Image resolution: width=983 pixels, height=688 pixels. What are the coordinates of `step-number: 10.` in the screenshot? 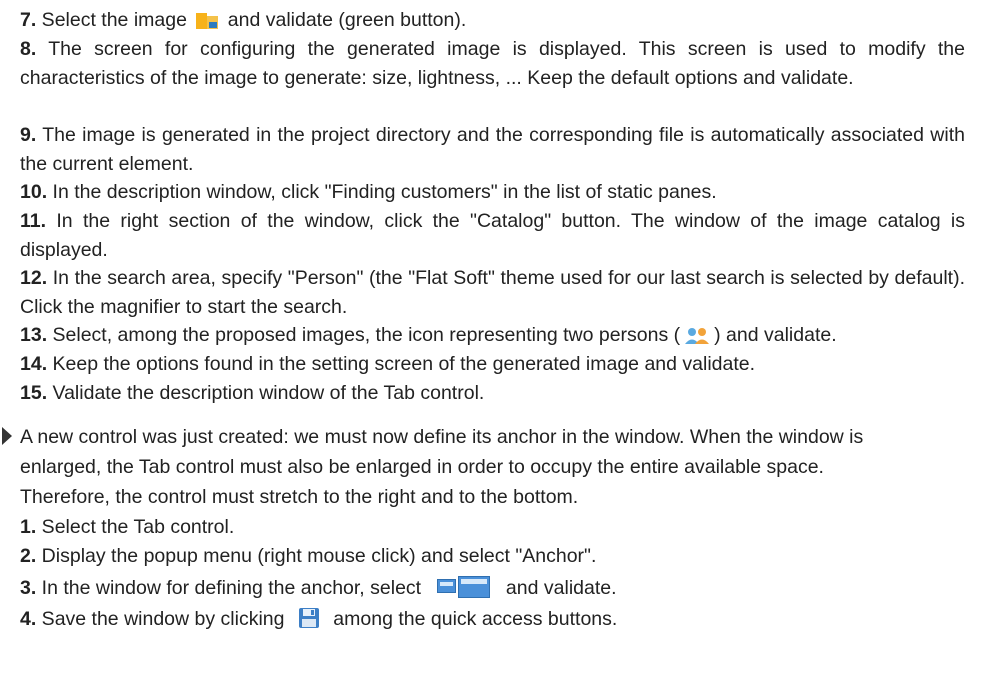 It's located at (34, 192).